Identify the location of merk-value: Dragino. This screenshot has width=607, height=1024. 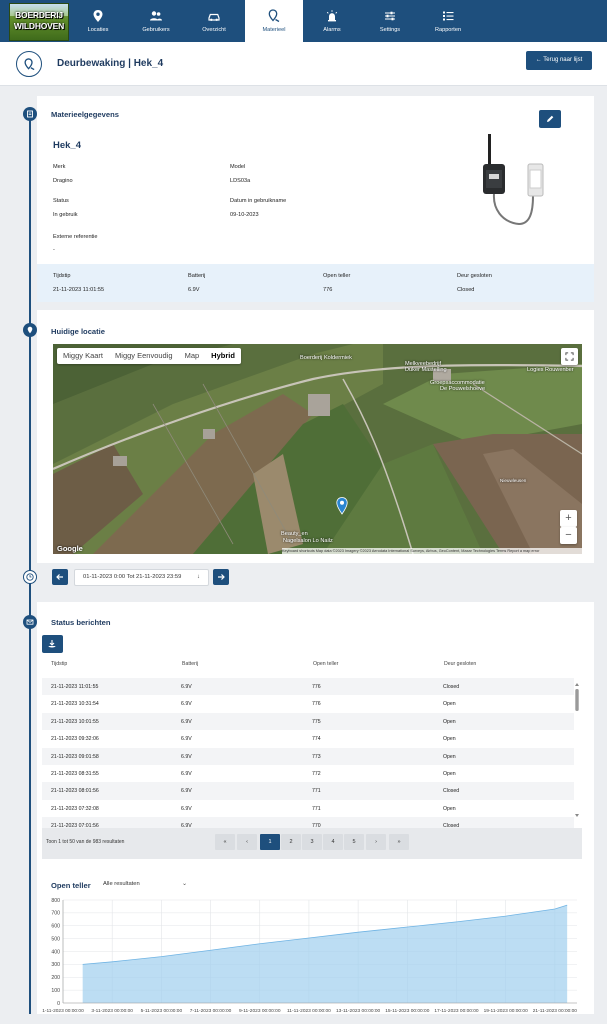
(63, 181).